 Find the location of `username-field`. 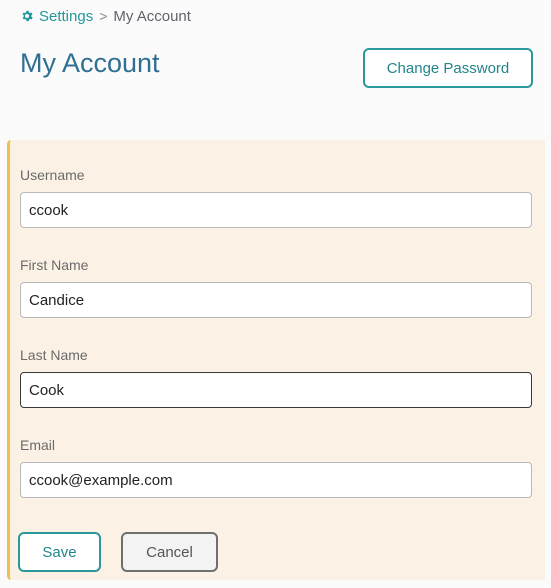

username-field is located at coordinates (276, 210).